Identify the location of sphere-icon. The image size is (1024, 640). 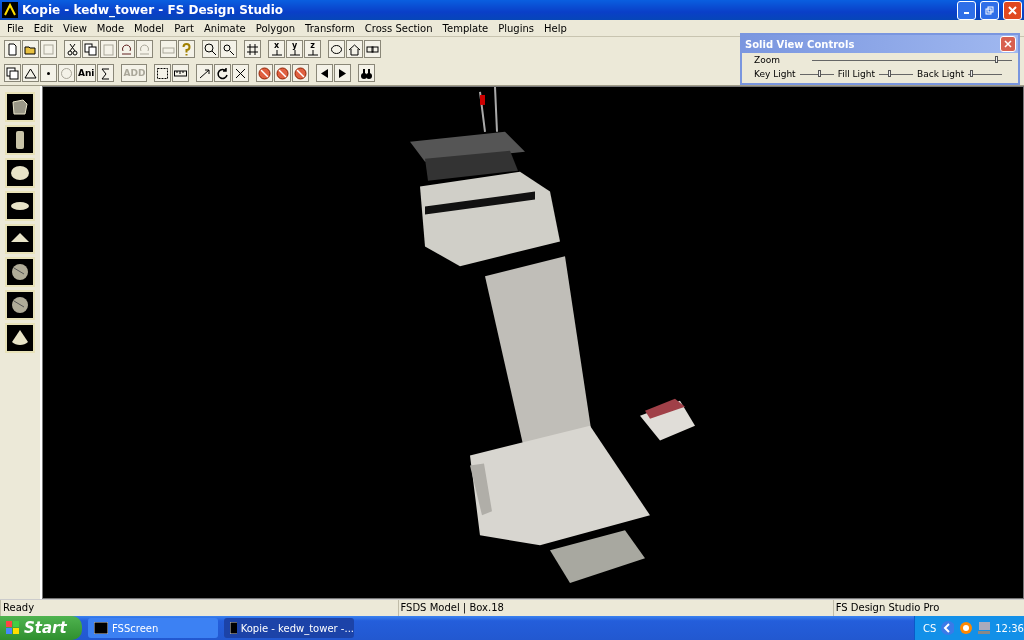
(20, 173).